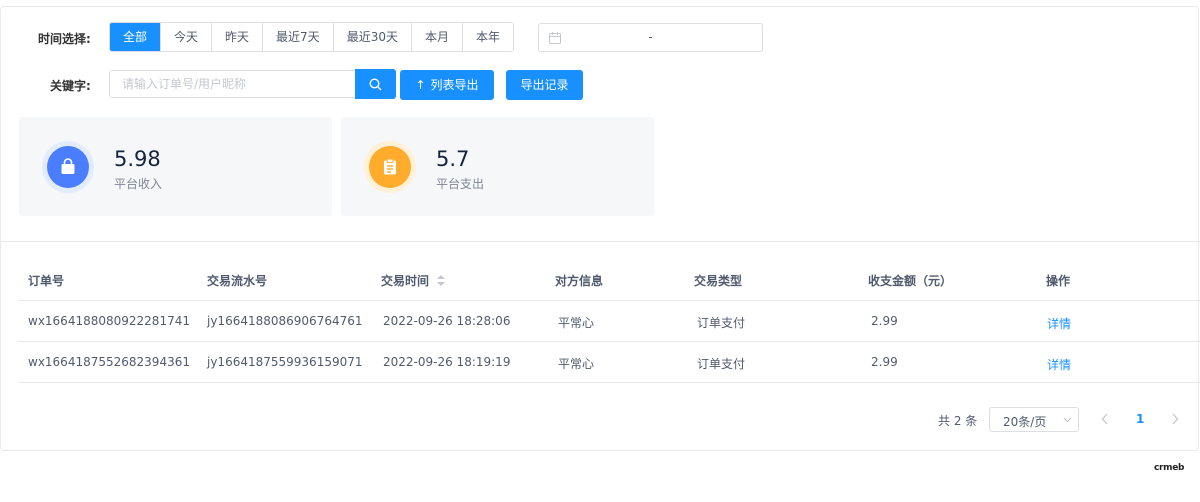  I want to click on cell-order-no: wx1664187552682394361, so click(109, 362).